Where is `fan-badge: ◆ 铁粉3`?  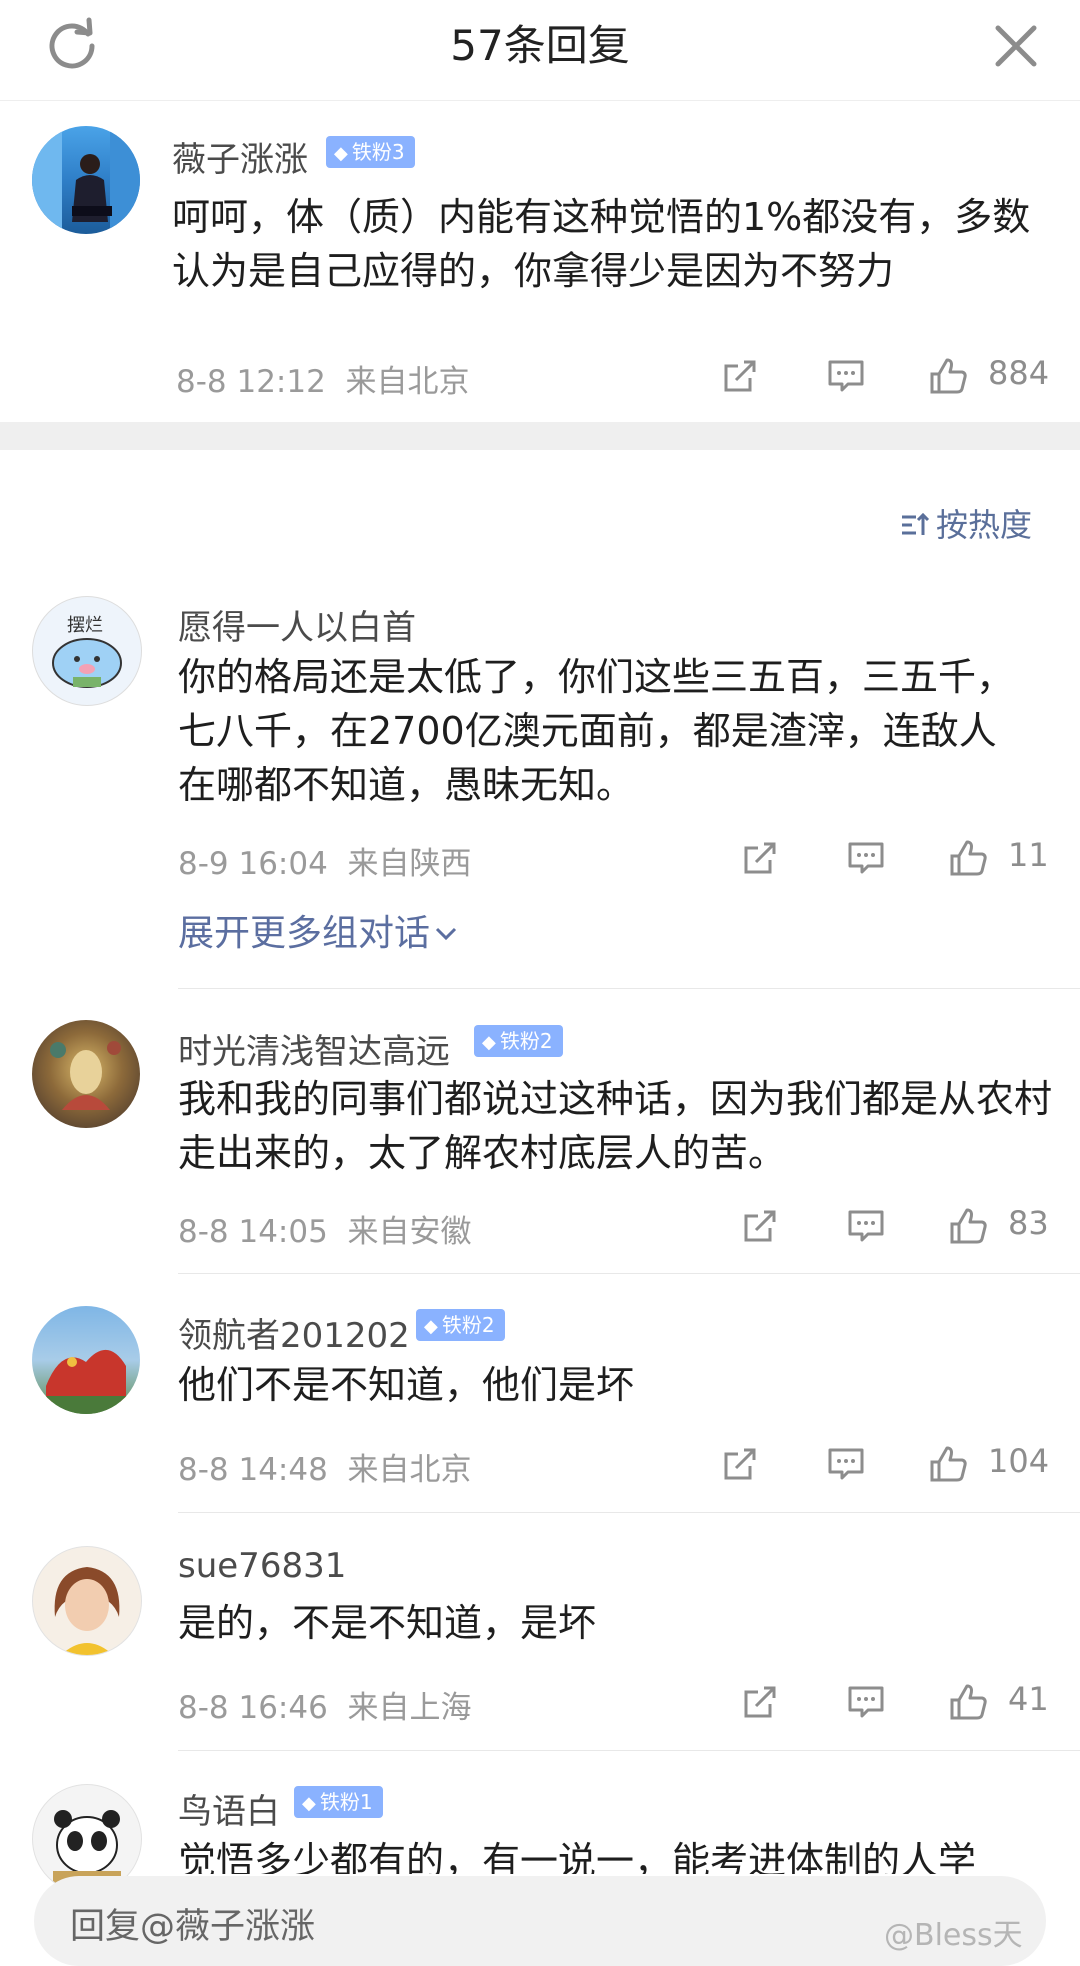 fan-badge: ◆ 铁粉3 is located at coordinates (370, 152).